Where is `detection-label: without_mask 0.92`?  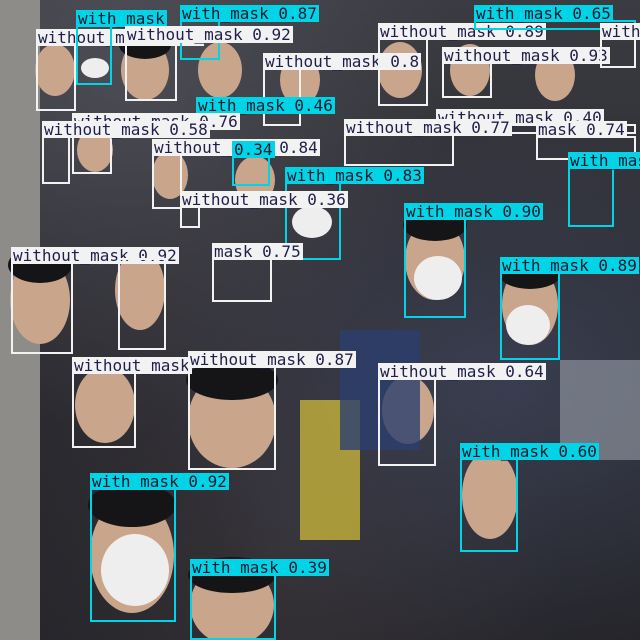
detection-label: without_mask 0.92 is located at coordinates (209, 34).